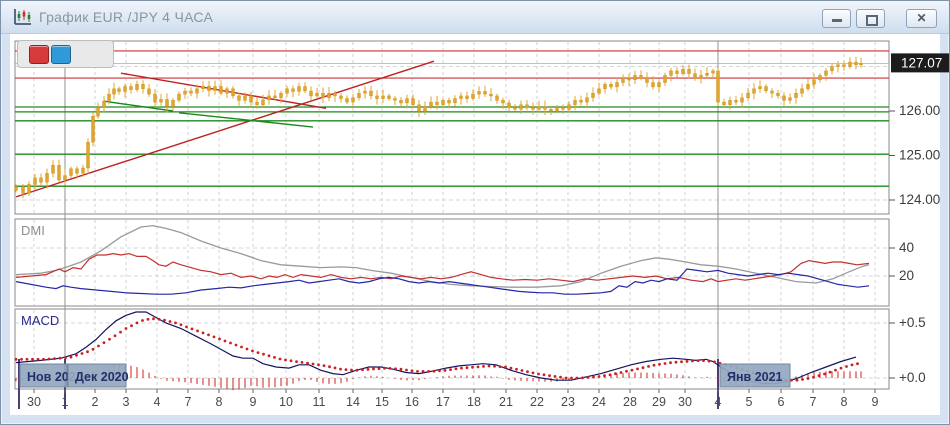  Describe the element at coordinates (921, 62) in the screenshot. I see `current-price-flag-label: 127.07` at that location.